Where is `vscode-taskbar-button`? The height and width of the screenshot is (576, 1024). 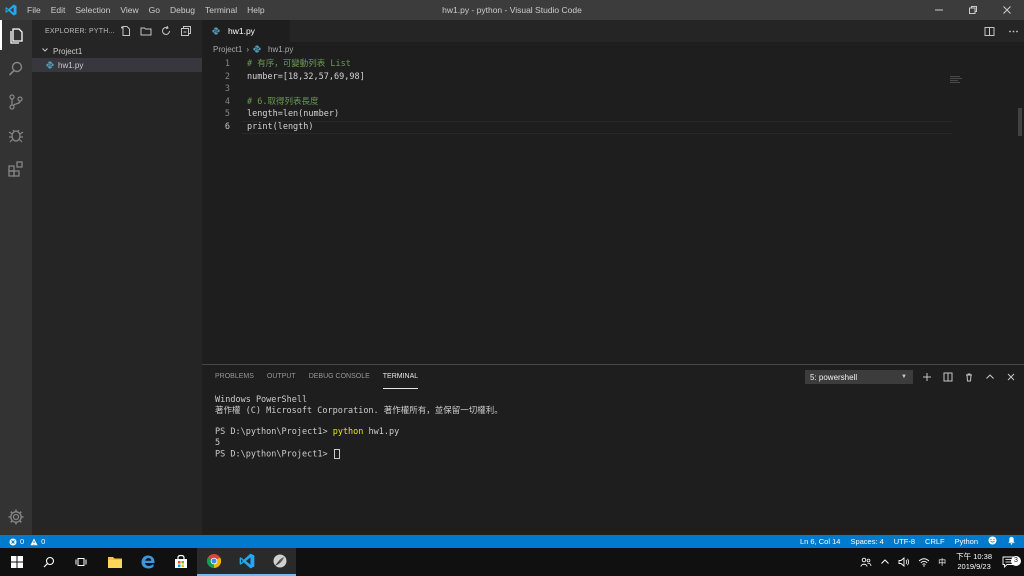
vscode-taskbar-button is located at coordinates (246, 562).